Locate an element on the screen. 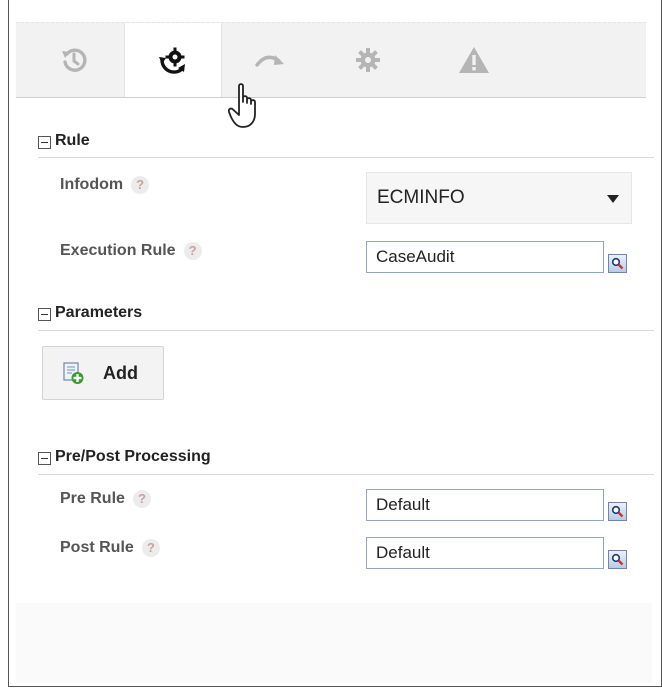  toolbar-button-settings is located at coordinates (368, 60).